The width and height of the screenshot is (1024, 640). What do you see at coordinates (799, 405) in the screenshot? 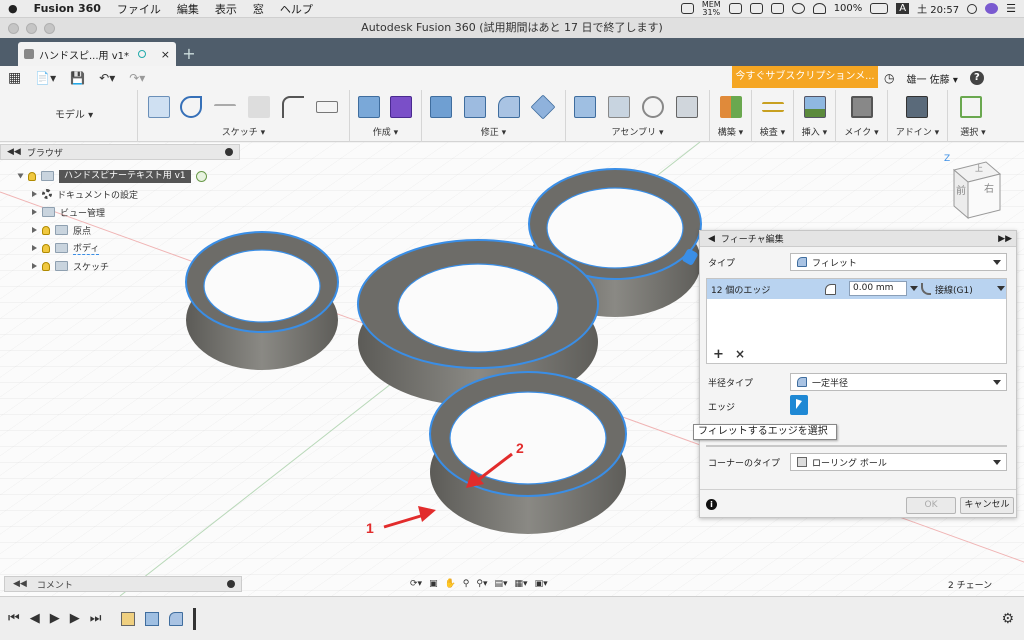
I see `edge-select-button` at bounding box center [799, 405].